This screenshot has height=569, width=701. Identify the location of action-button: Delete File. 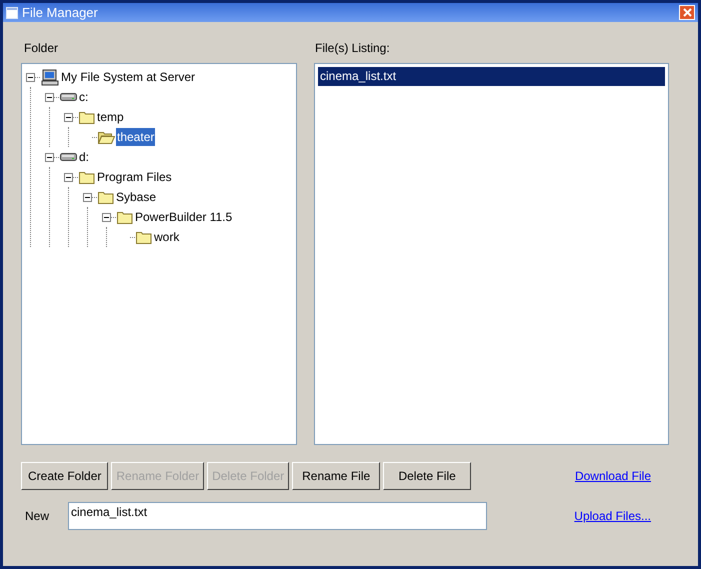
(427, 476).